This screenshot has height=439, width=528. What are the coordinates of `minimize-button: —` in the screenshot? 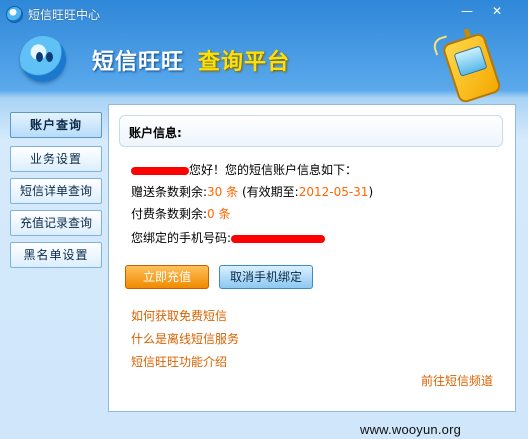 It's located at (467, 11).